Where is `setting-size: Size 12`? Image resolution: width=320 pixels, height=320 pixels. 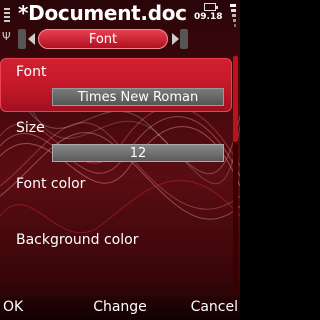 setting-size: Size 12 is located at coordinates (116, 142).